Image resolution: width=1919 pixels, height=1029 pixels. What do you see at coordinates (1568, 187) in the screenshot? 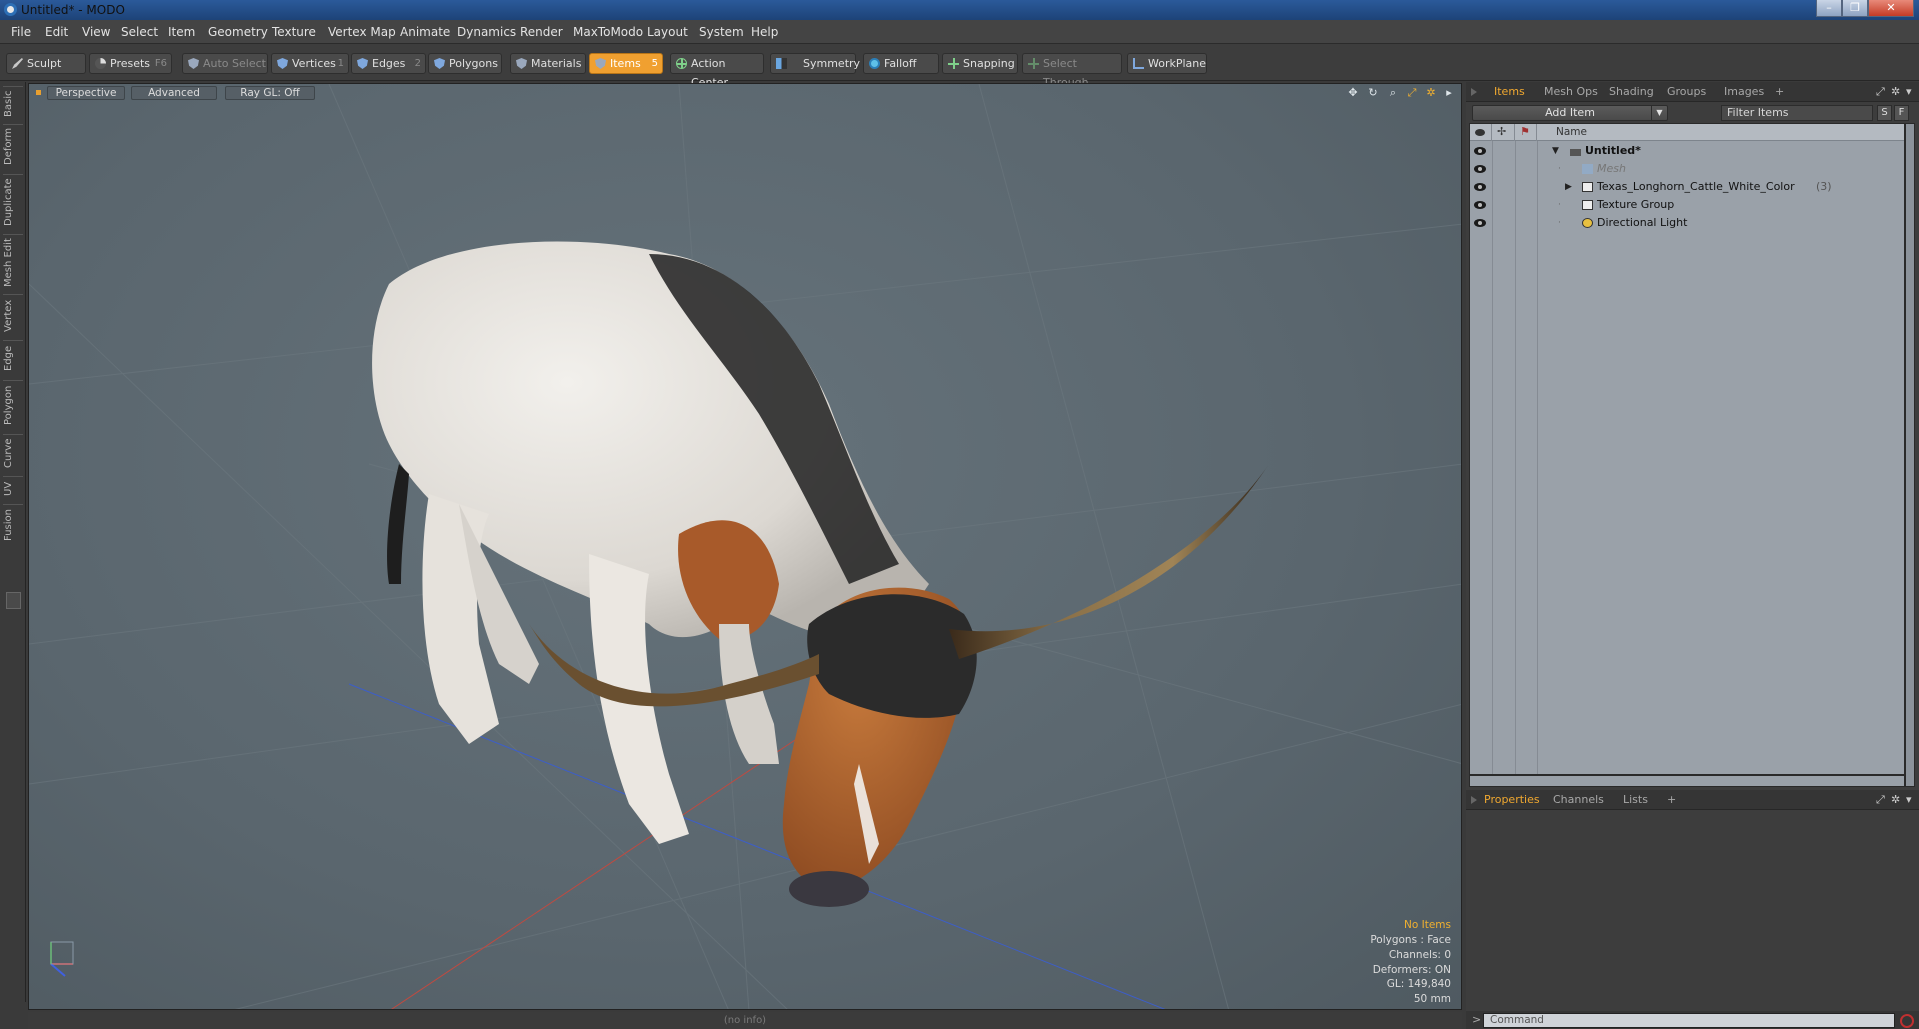
I see `expand-arrow-icon: ▶` at bounding box center [1568, 187].